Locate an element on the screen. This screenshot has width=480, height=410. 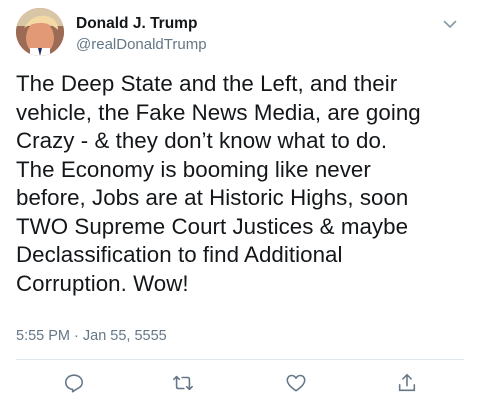
retweet-button is located at coordinates (183, 383).